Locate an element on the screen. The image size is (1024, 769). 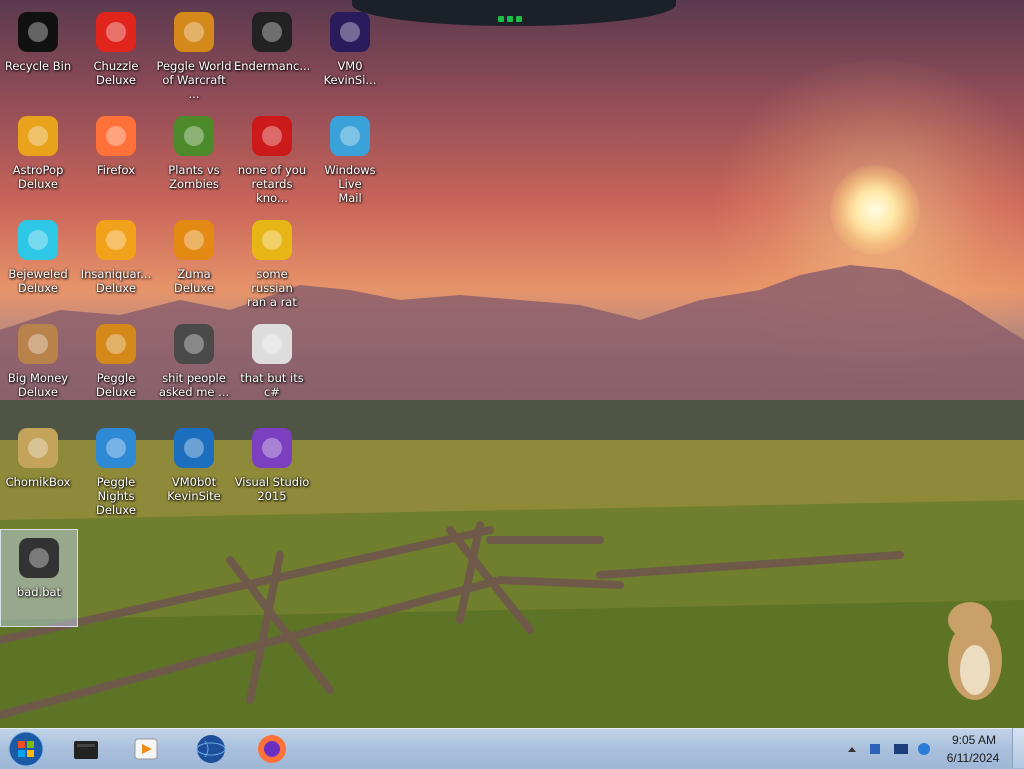
desktop-icon: Firefox is located at coordinates (116, 156).